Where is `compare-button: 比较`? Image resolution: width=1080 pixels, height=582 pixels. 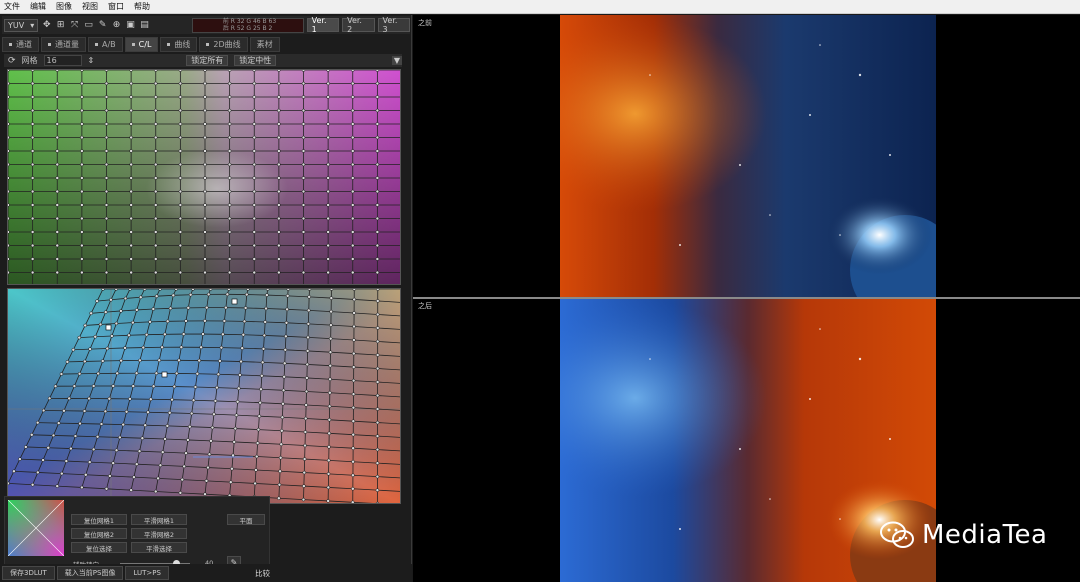 compare-button: 比较 is located at coordinates (262, 573).